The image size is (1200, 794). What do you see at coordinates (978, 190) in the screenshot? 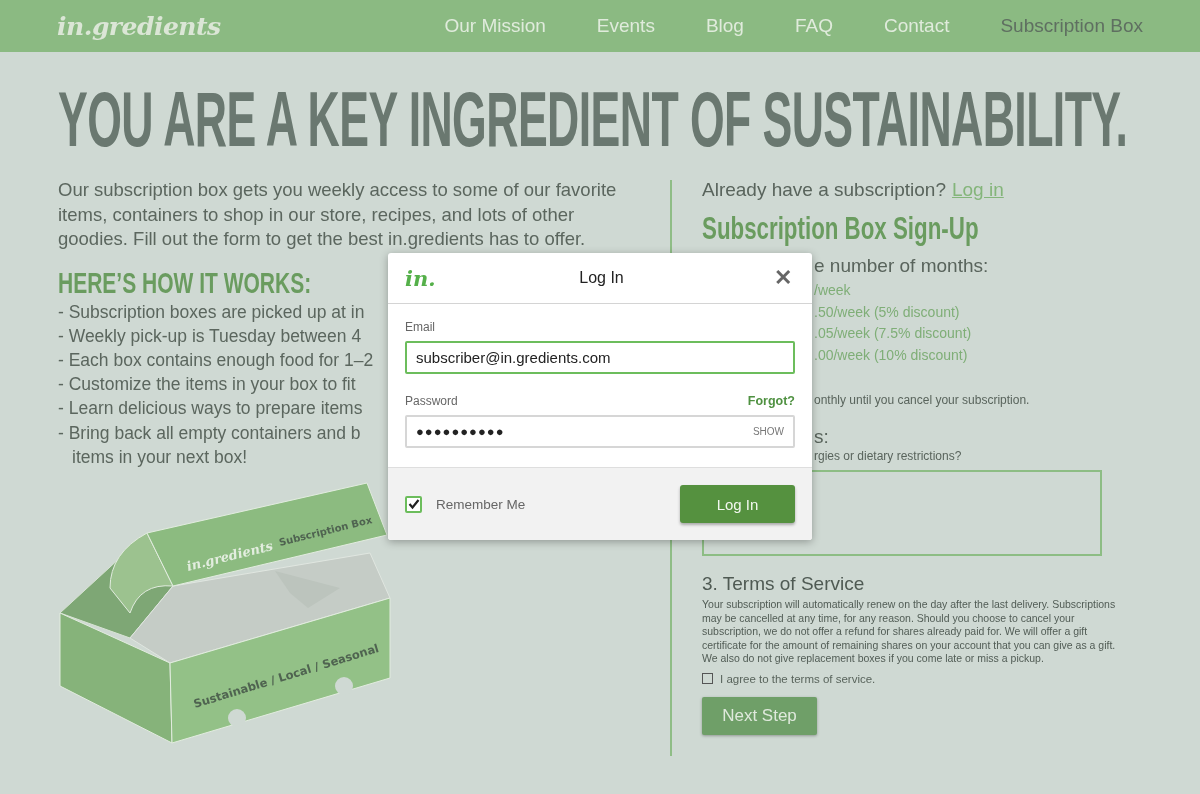
I see `login-link: Log in` at bounding box center [978, 190].